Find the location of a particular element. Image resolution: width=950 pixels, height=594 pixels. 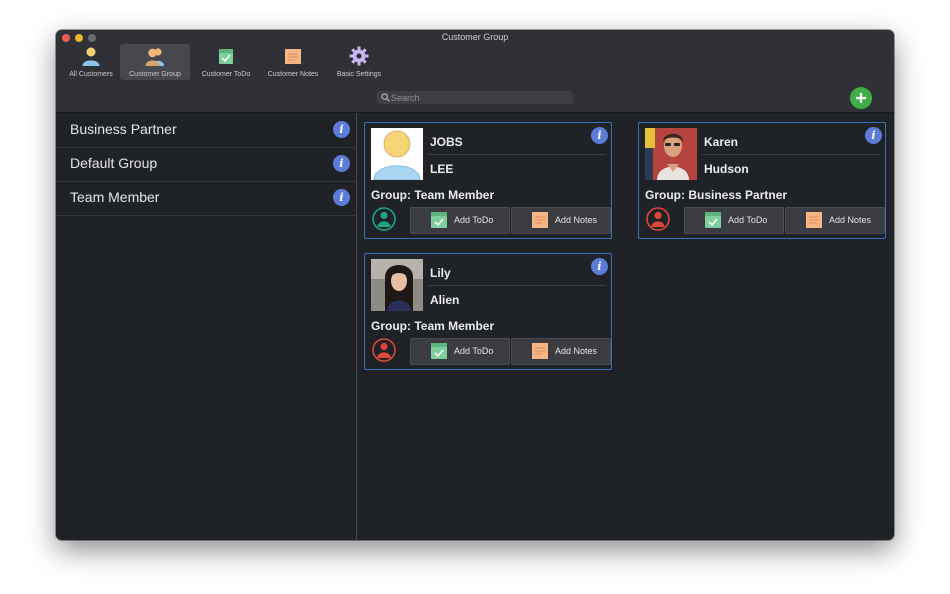

window-title: Customer Group is located at coordinates (475, 37).